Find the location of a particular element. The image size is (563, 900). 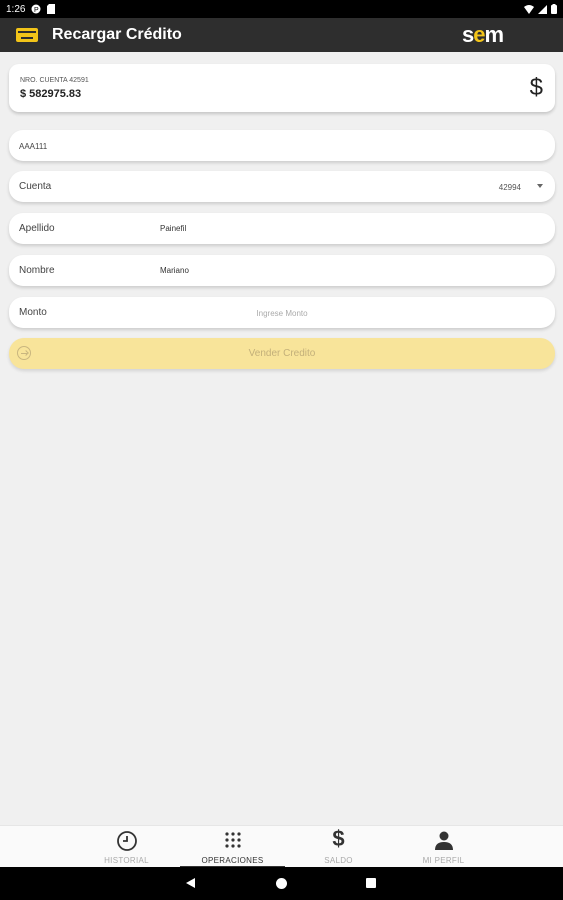

app-notification-icon: P is located at coordinates (36, 9).